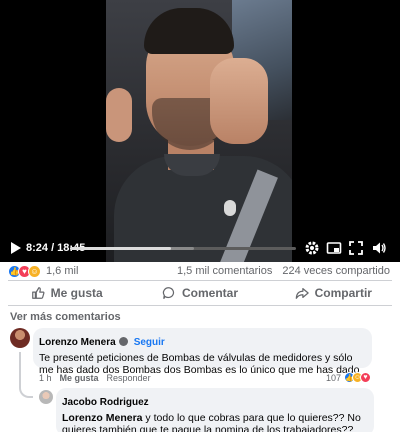 This screenshot has height=432, width=400. What do you see at coordinates (168, 293) in the screenshot?
I see `comment-icon` at bounding box center [168, 293].